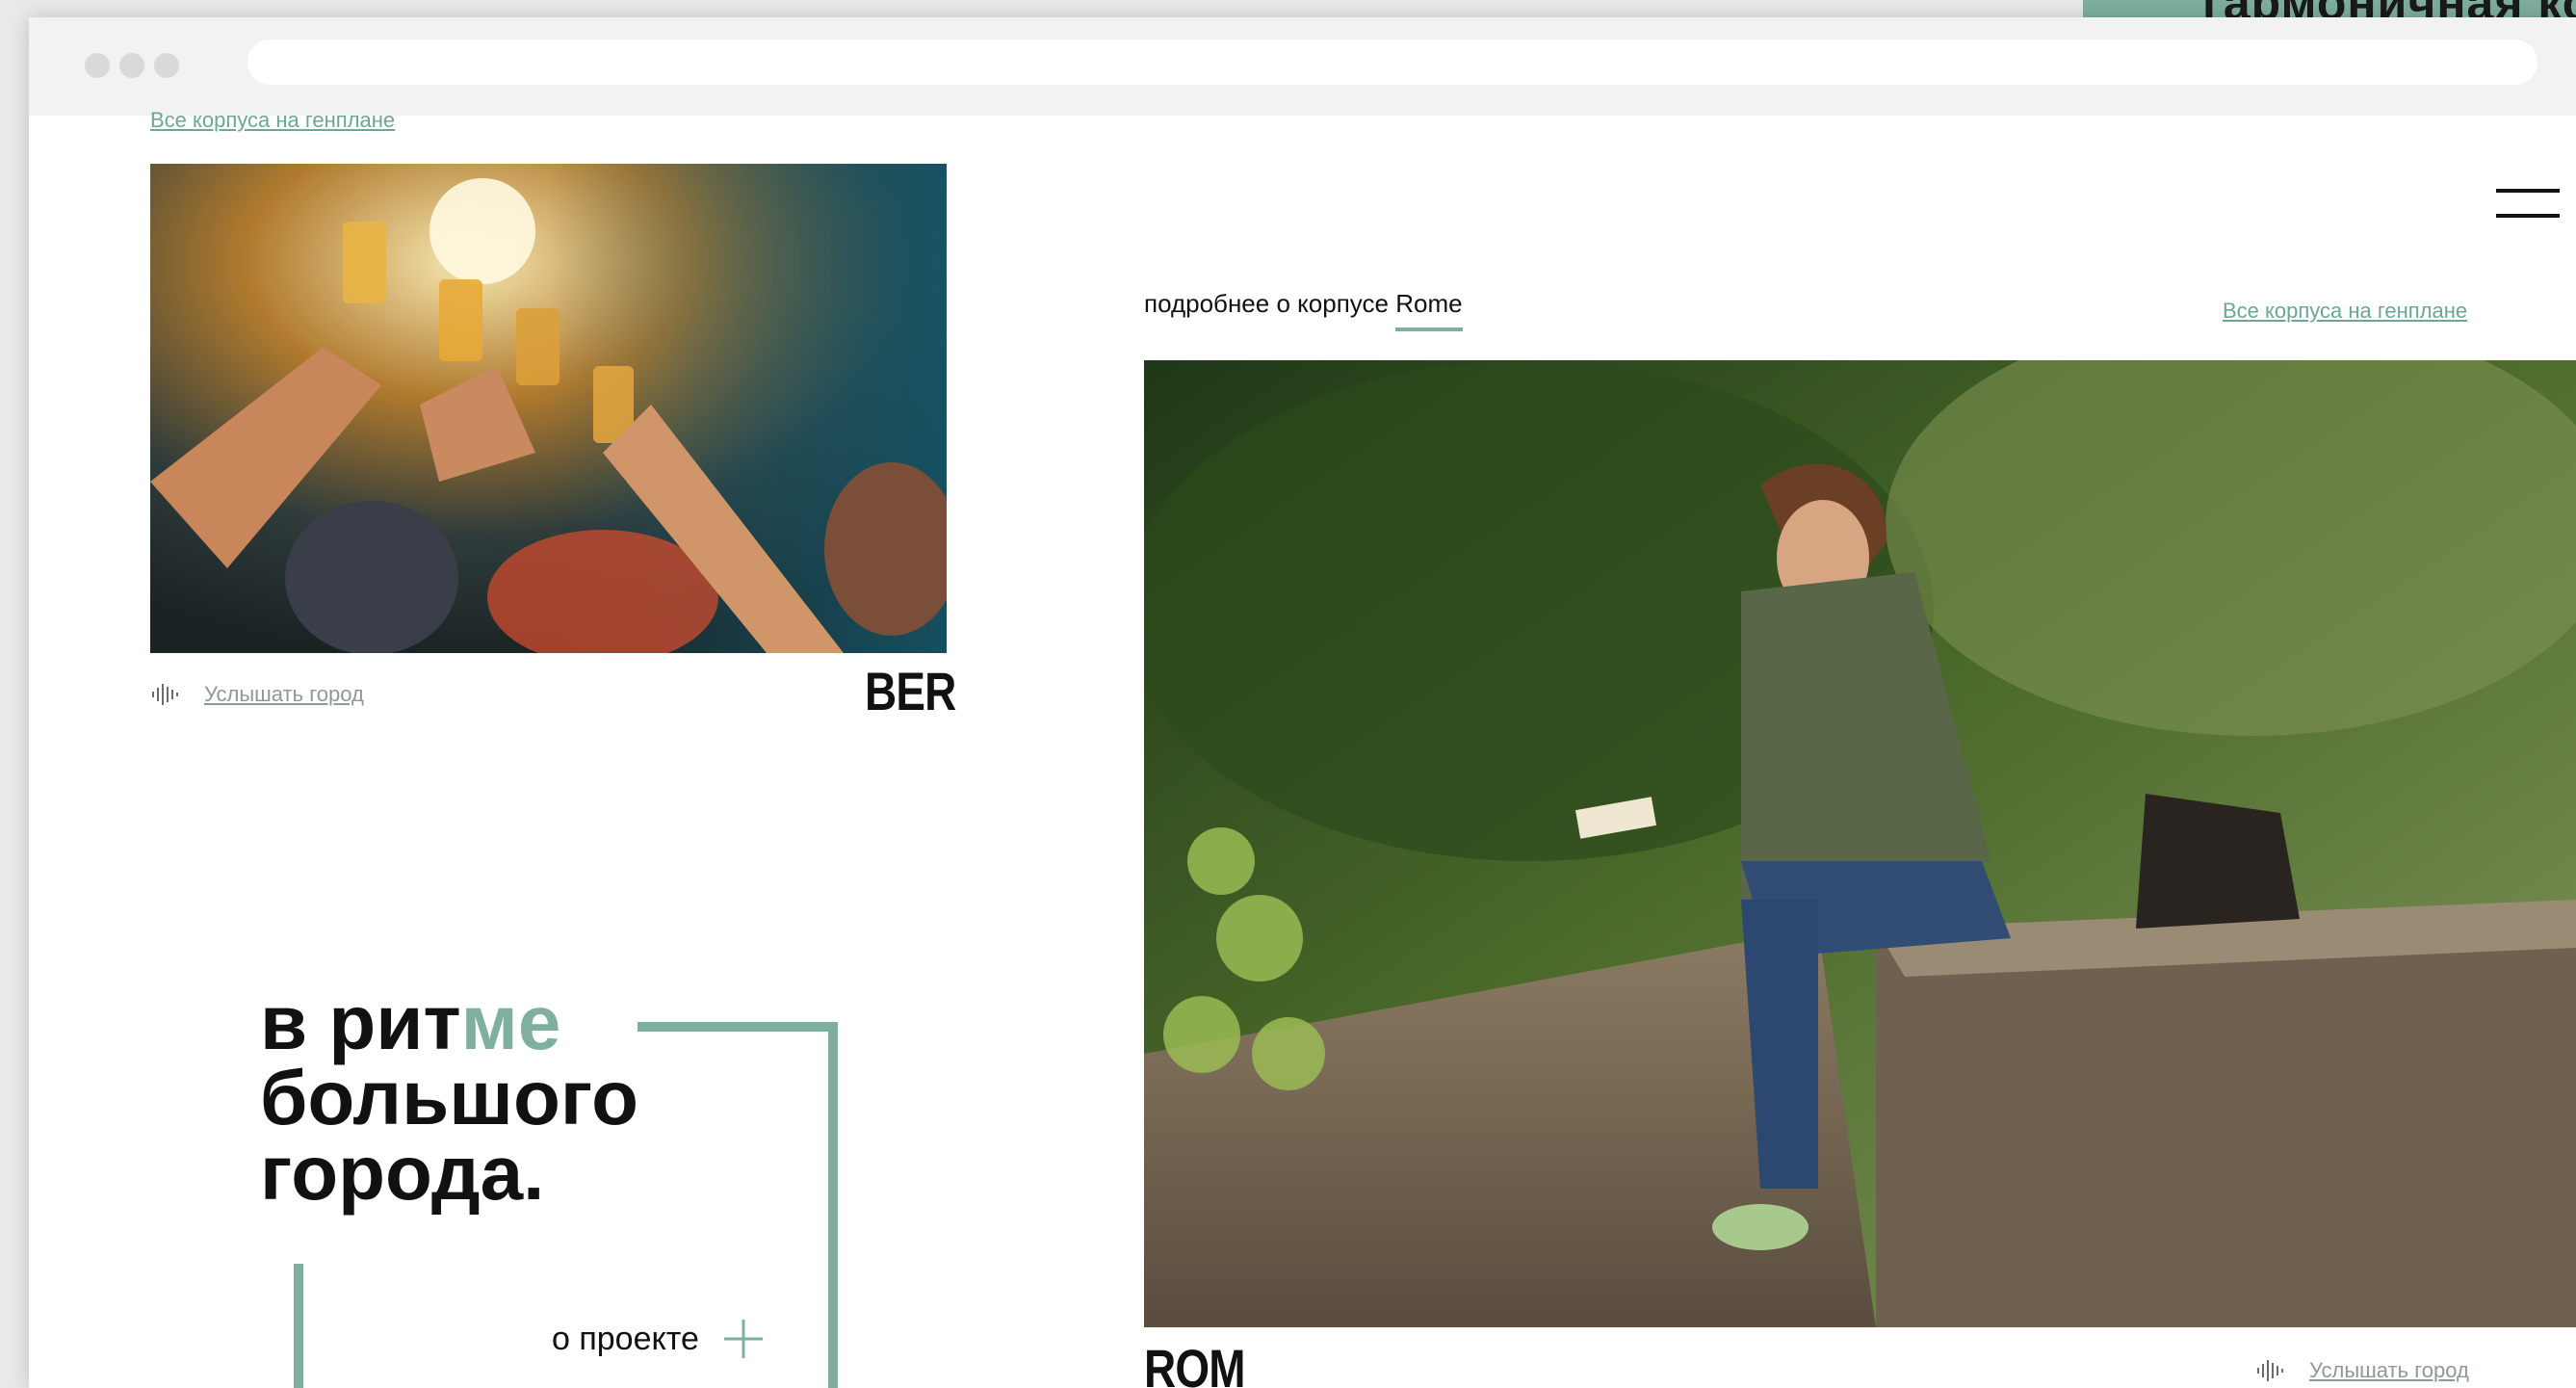 The height and width of the screenshot is (1388, 2576). What do you see at coordinates (360, 1022) in the screenshot?
I see `slogan-line1-a: в рит` at bounding box center [360, 1022].